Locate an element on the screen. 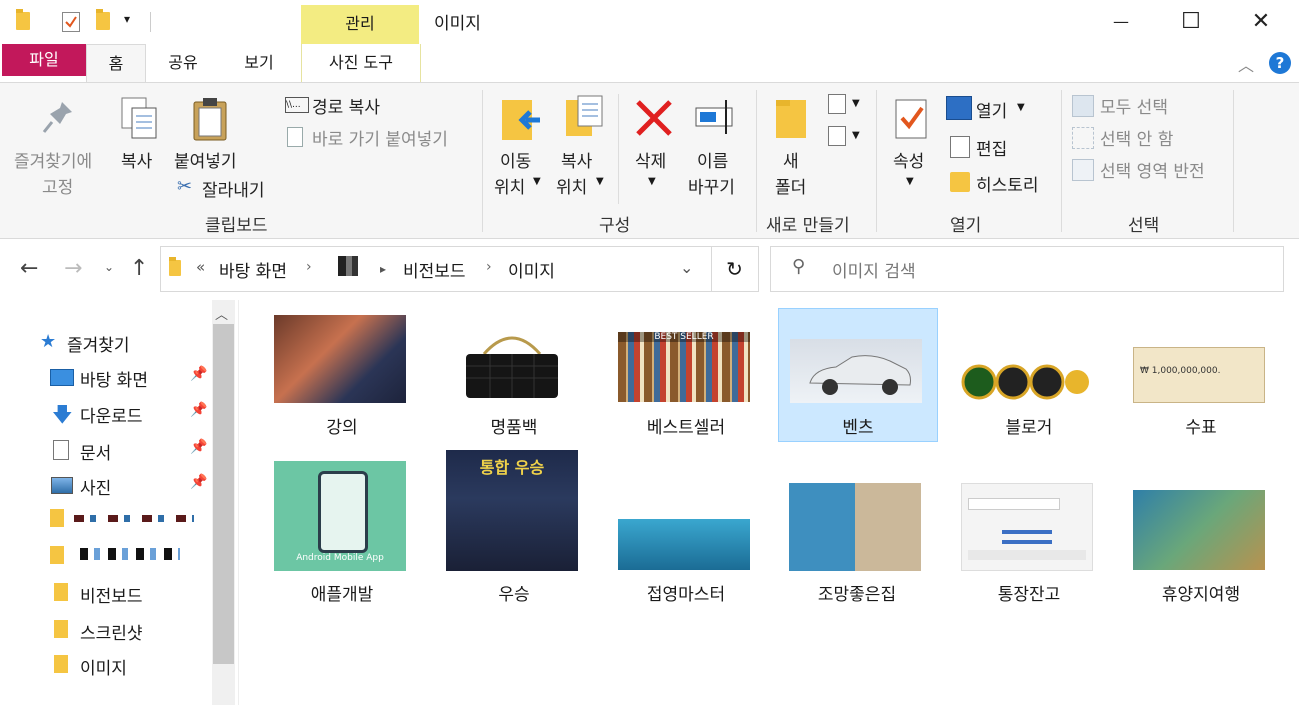  file-item: 블로거 is located at coordinates (1029, 375).